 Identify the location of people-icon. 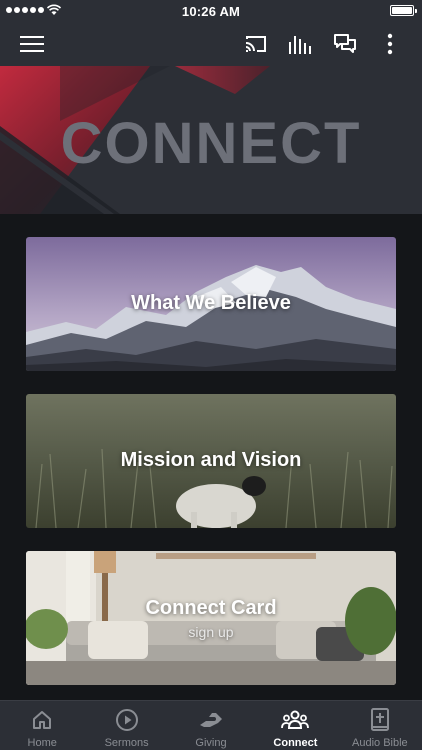
(295, 719).